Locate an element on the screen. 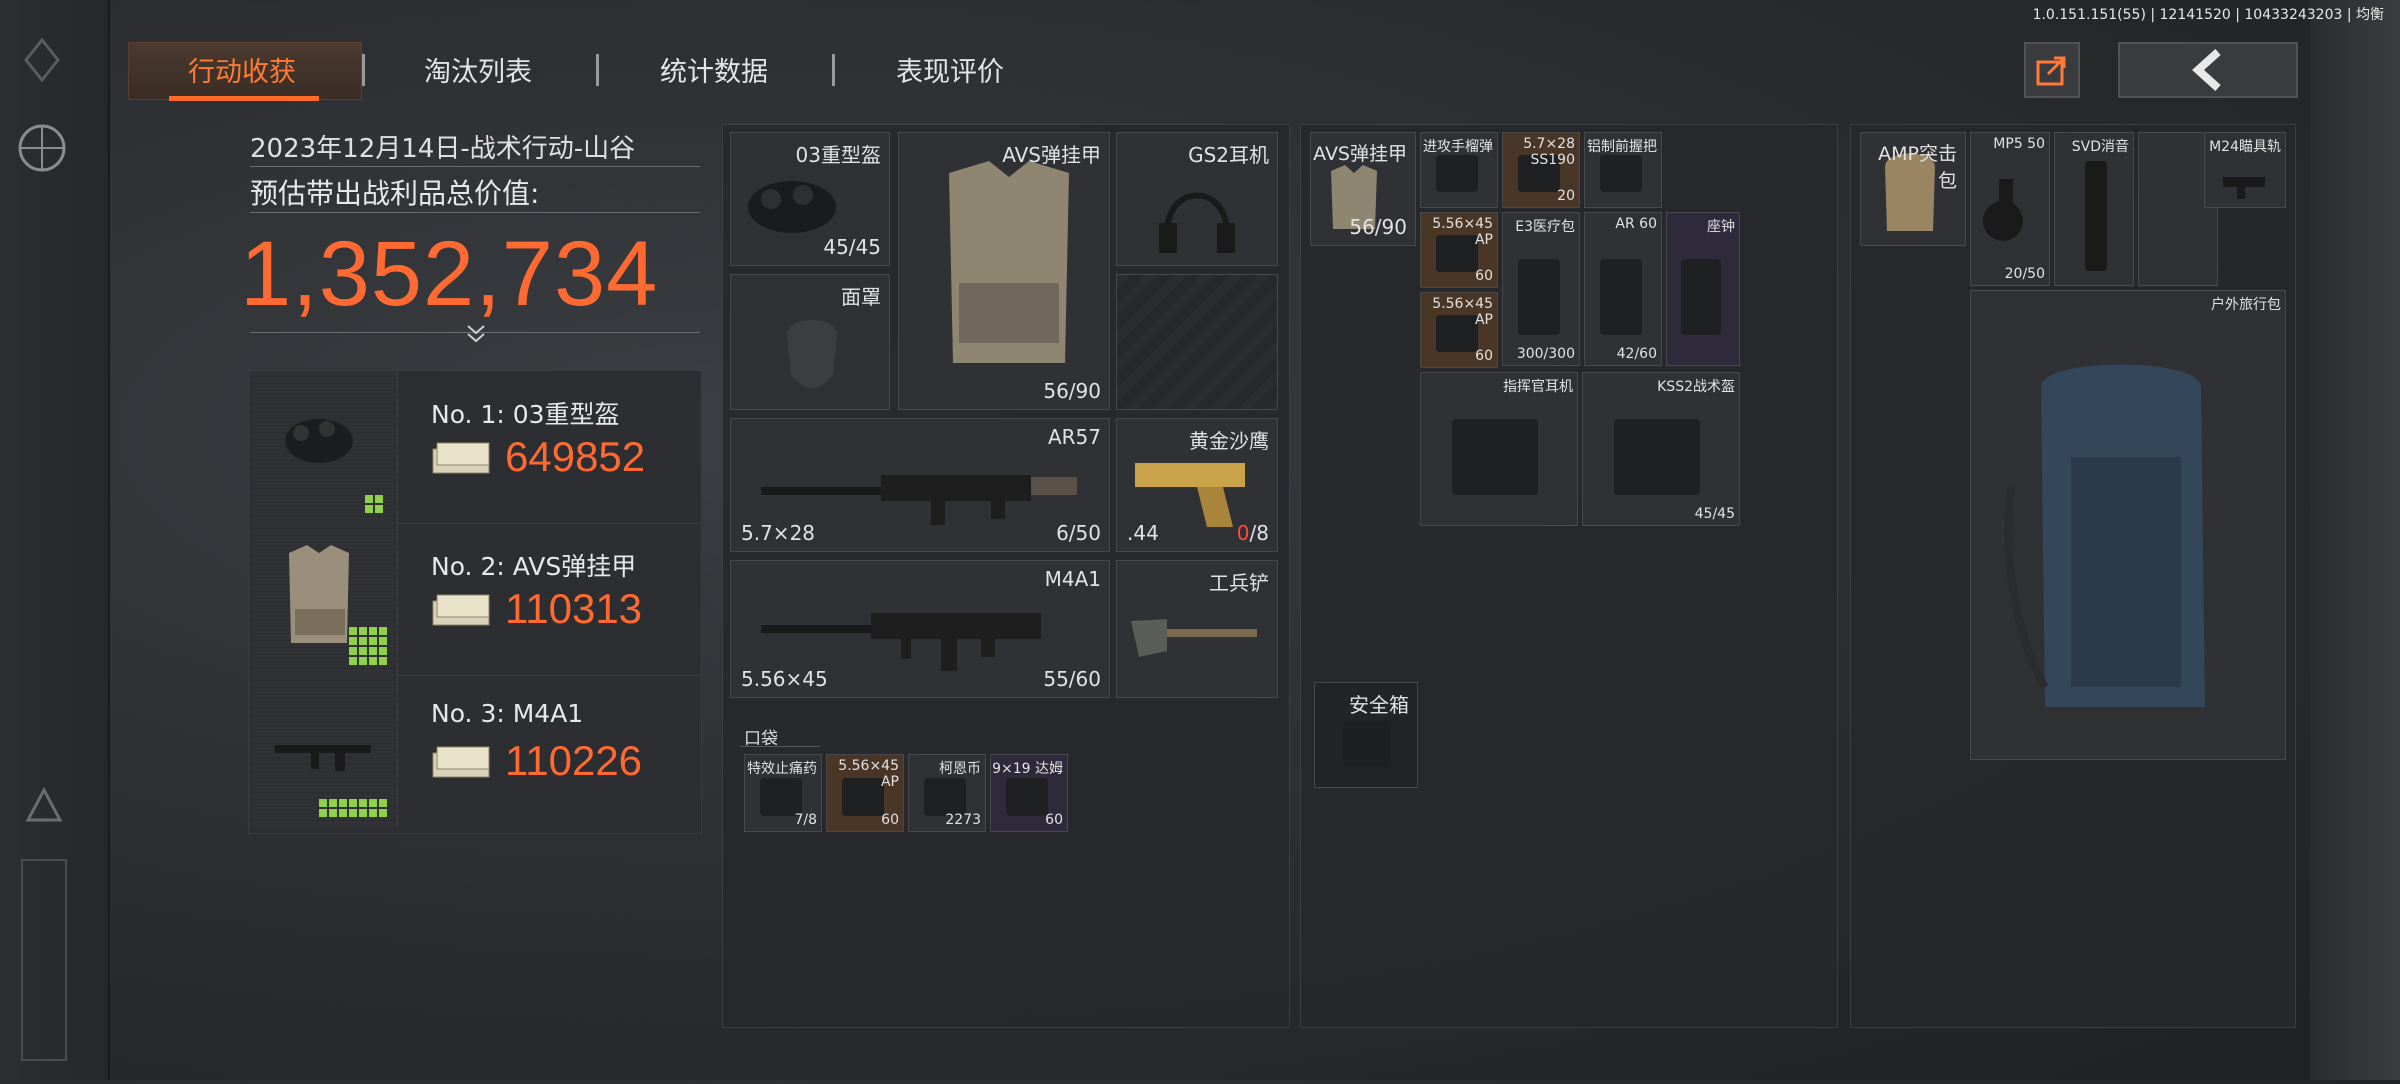 This screenshot has width=2400, height=1084. tab-stats: 统计数据 is located at coordinates (714, 69).